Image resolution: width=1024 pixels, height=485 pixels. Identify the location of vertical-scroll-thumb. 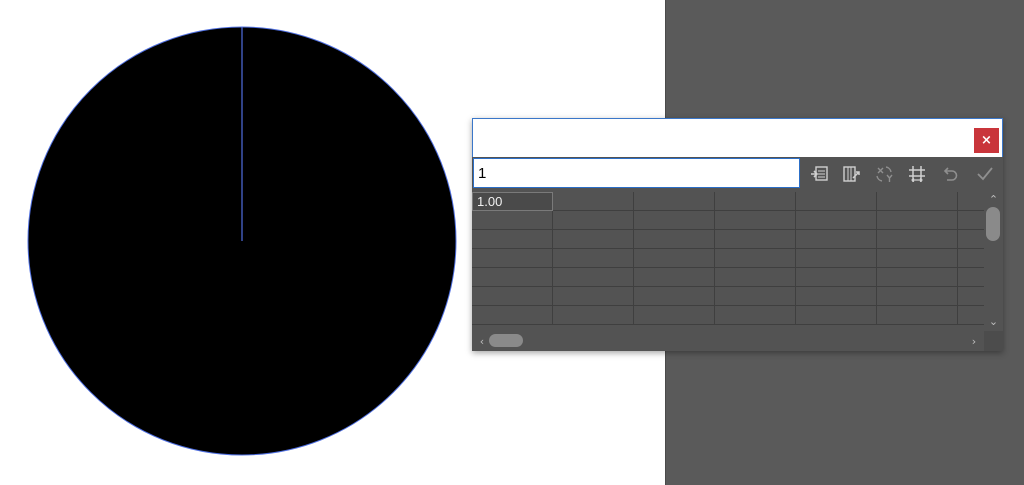
(993, 224).